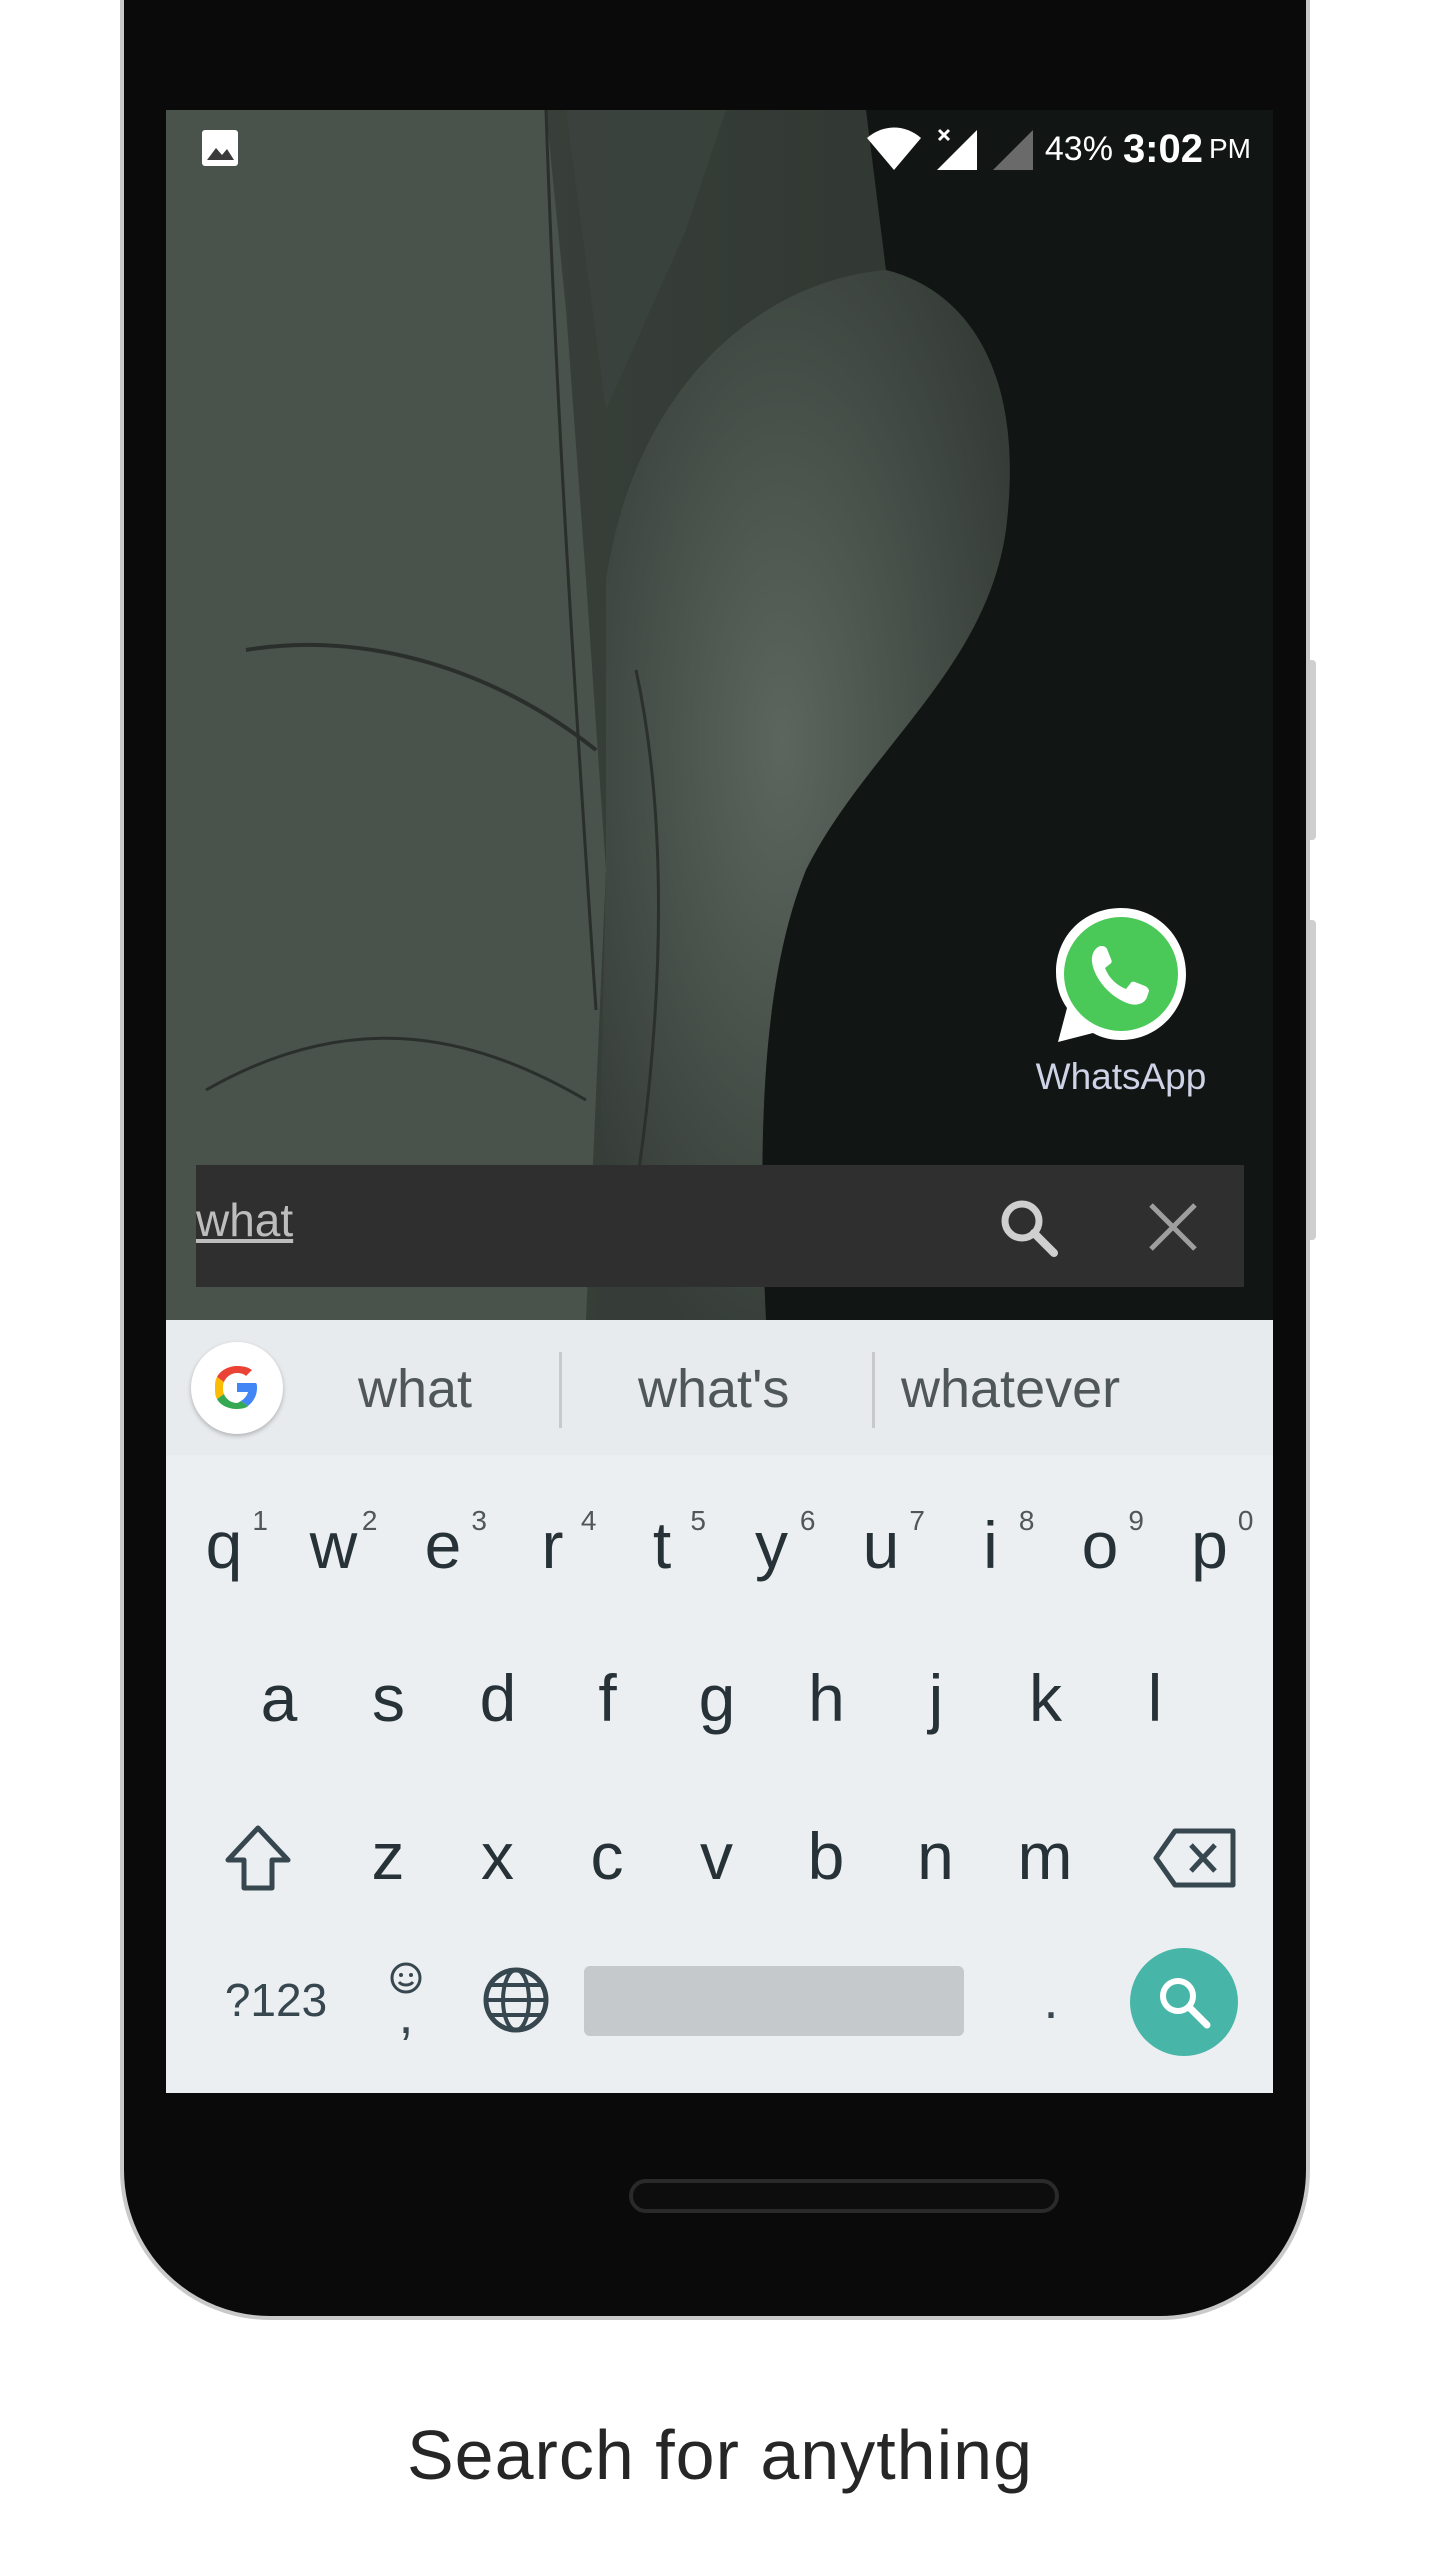 The image size is (1440, 2560). What do you see at coordinates (588, 1520) in the screenshot?
I see `key-hint: 4` at bounding box center [588, 1520].